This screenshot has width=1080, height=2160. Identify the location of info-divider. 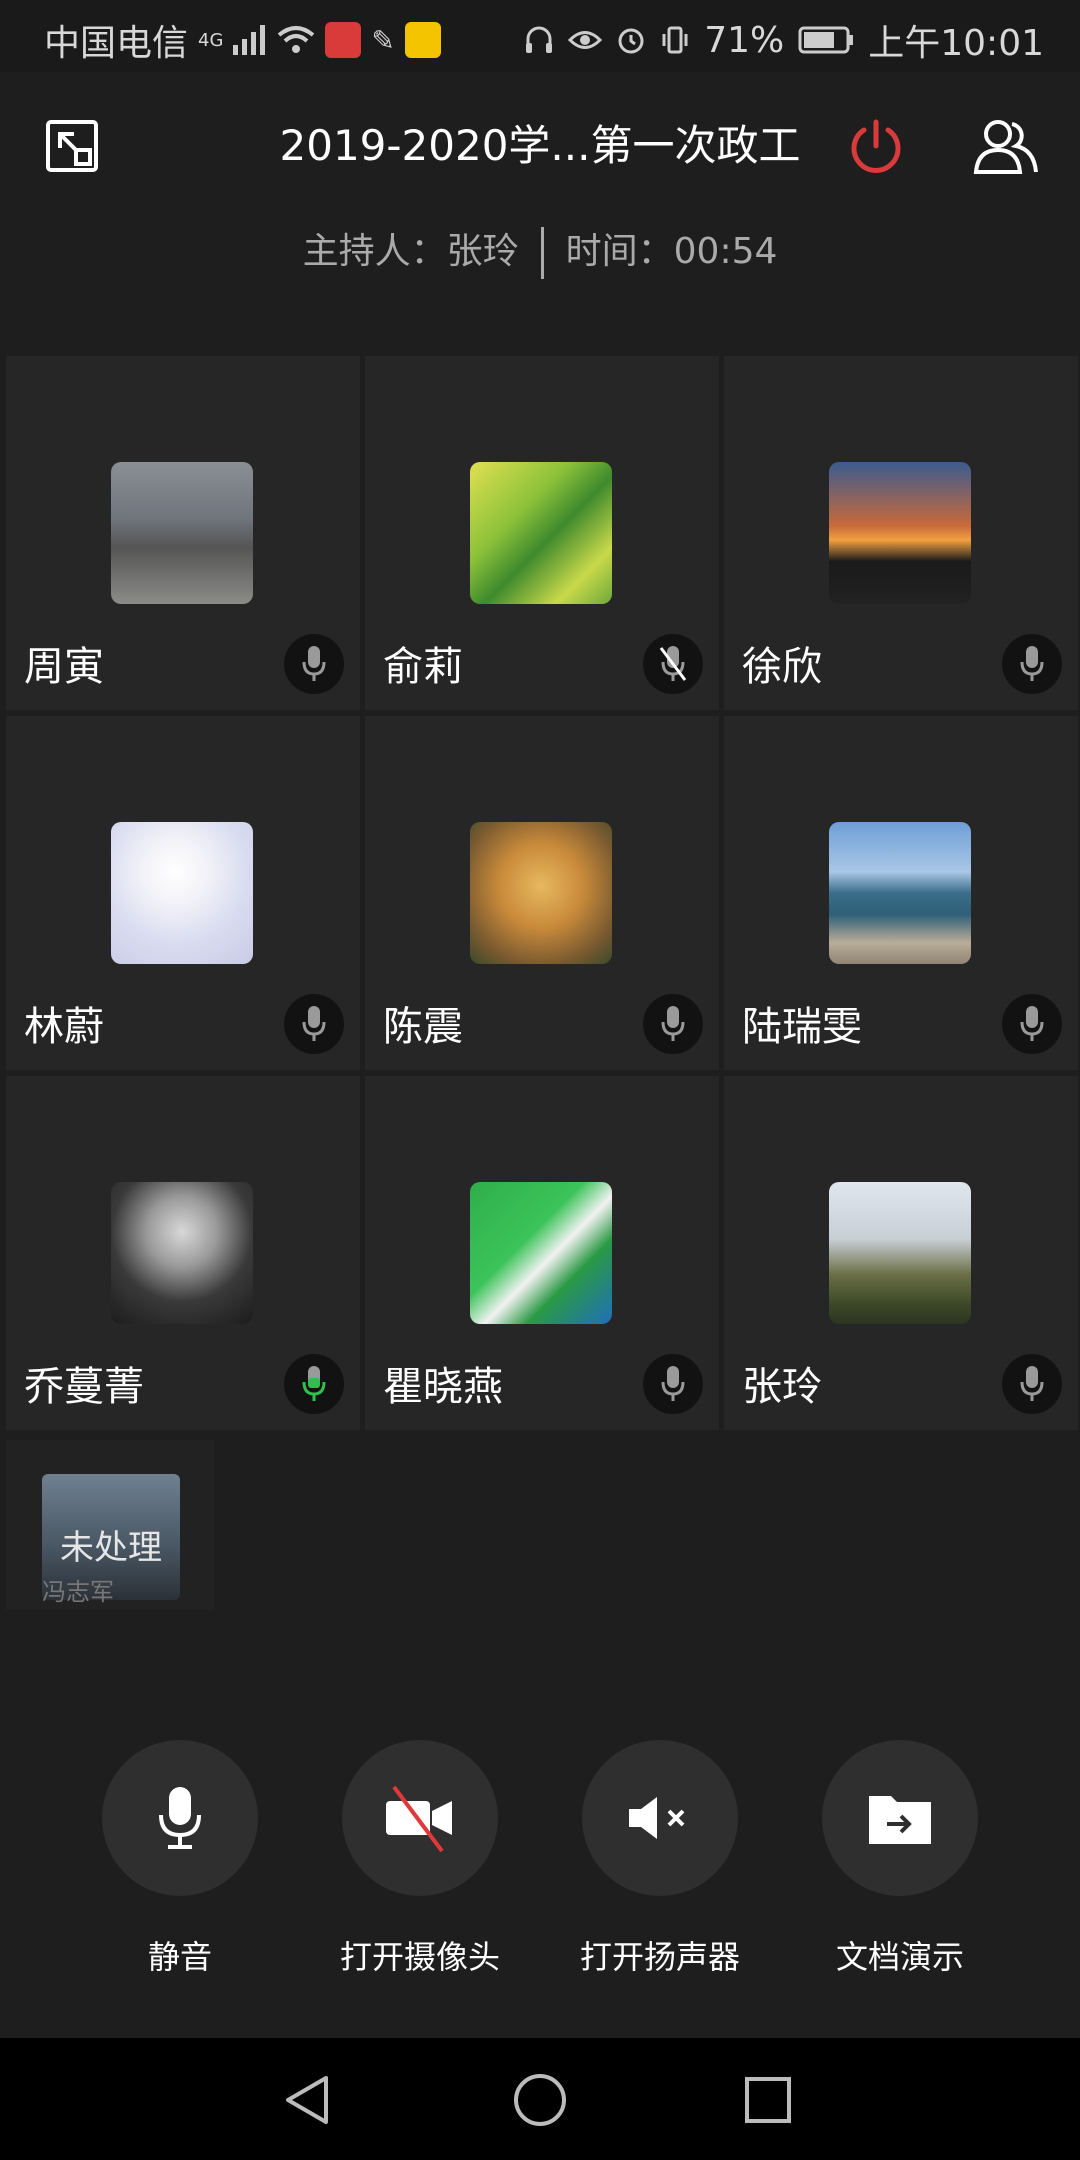
(542, 253).